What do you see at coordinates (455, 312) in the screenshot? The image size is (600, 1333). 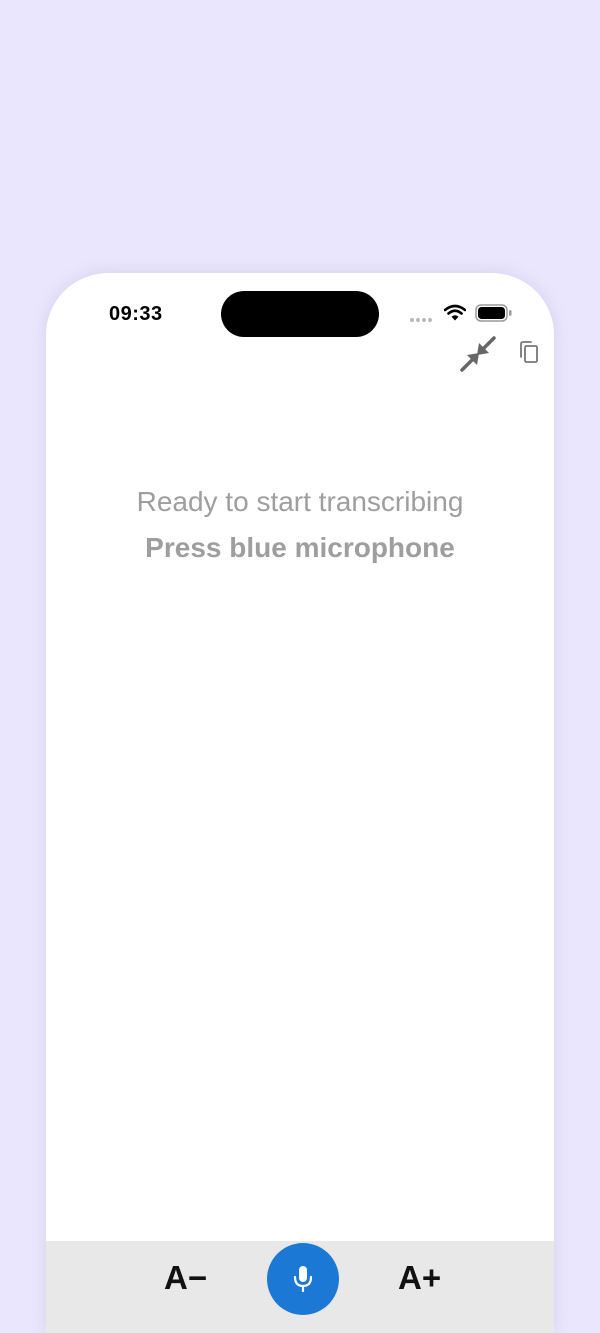 I see `wifi-icon` at bounding box center [455, 312].